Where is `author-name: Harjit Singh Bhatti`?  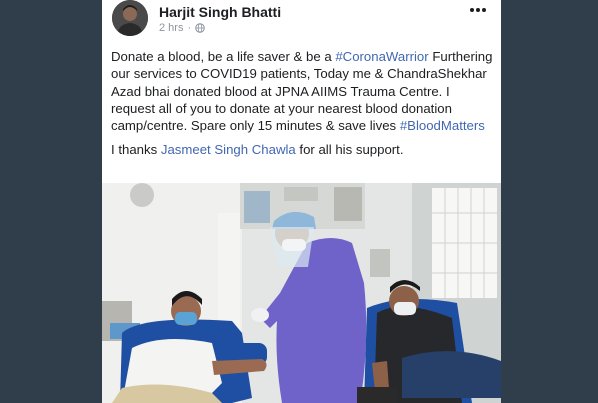 author-name: Harjit Singh Bhatti is located at coordinates (220, 12).